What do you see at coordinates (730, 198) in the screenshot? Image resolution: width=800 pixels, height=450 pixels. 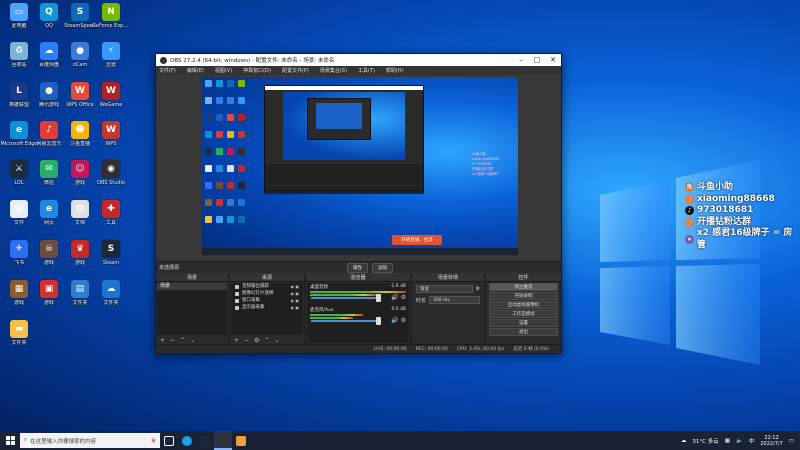 I see `danmaku-row: ◎ xiaoming88668` at bounding box center [730, 198].